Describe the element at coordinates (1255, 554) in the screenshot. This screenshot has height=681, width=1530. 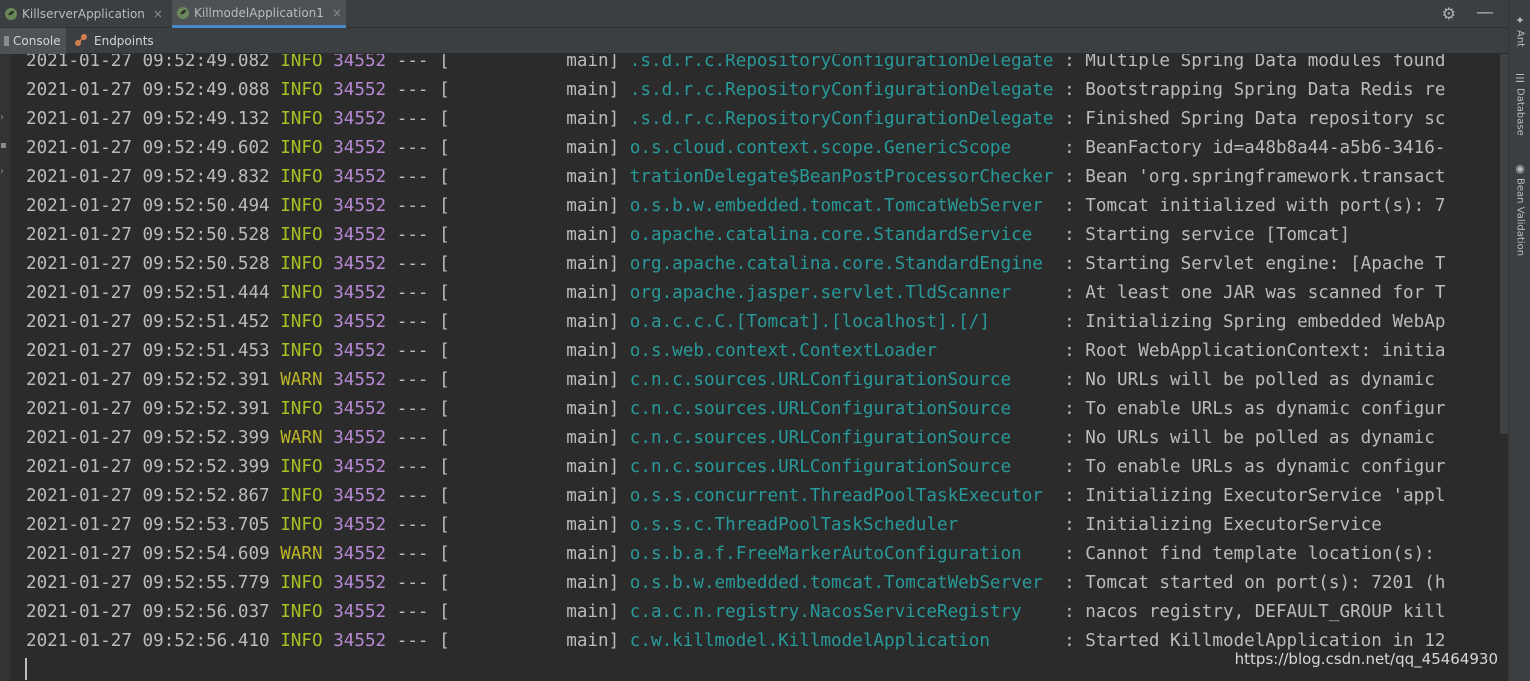
I see `log-message: : Cannot find template location(s):` at that location.